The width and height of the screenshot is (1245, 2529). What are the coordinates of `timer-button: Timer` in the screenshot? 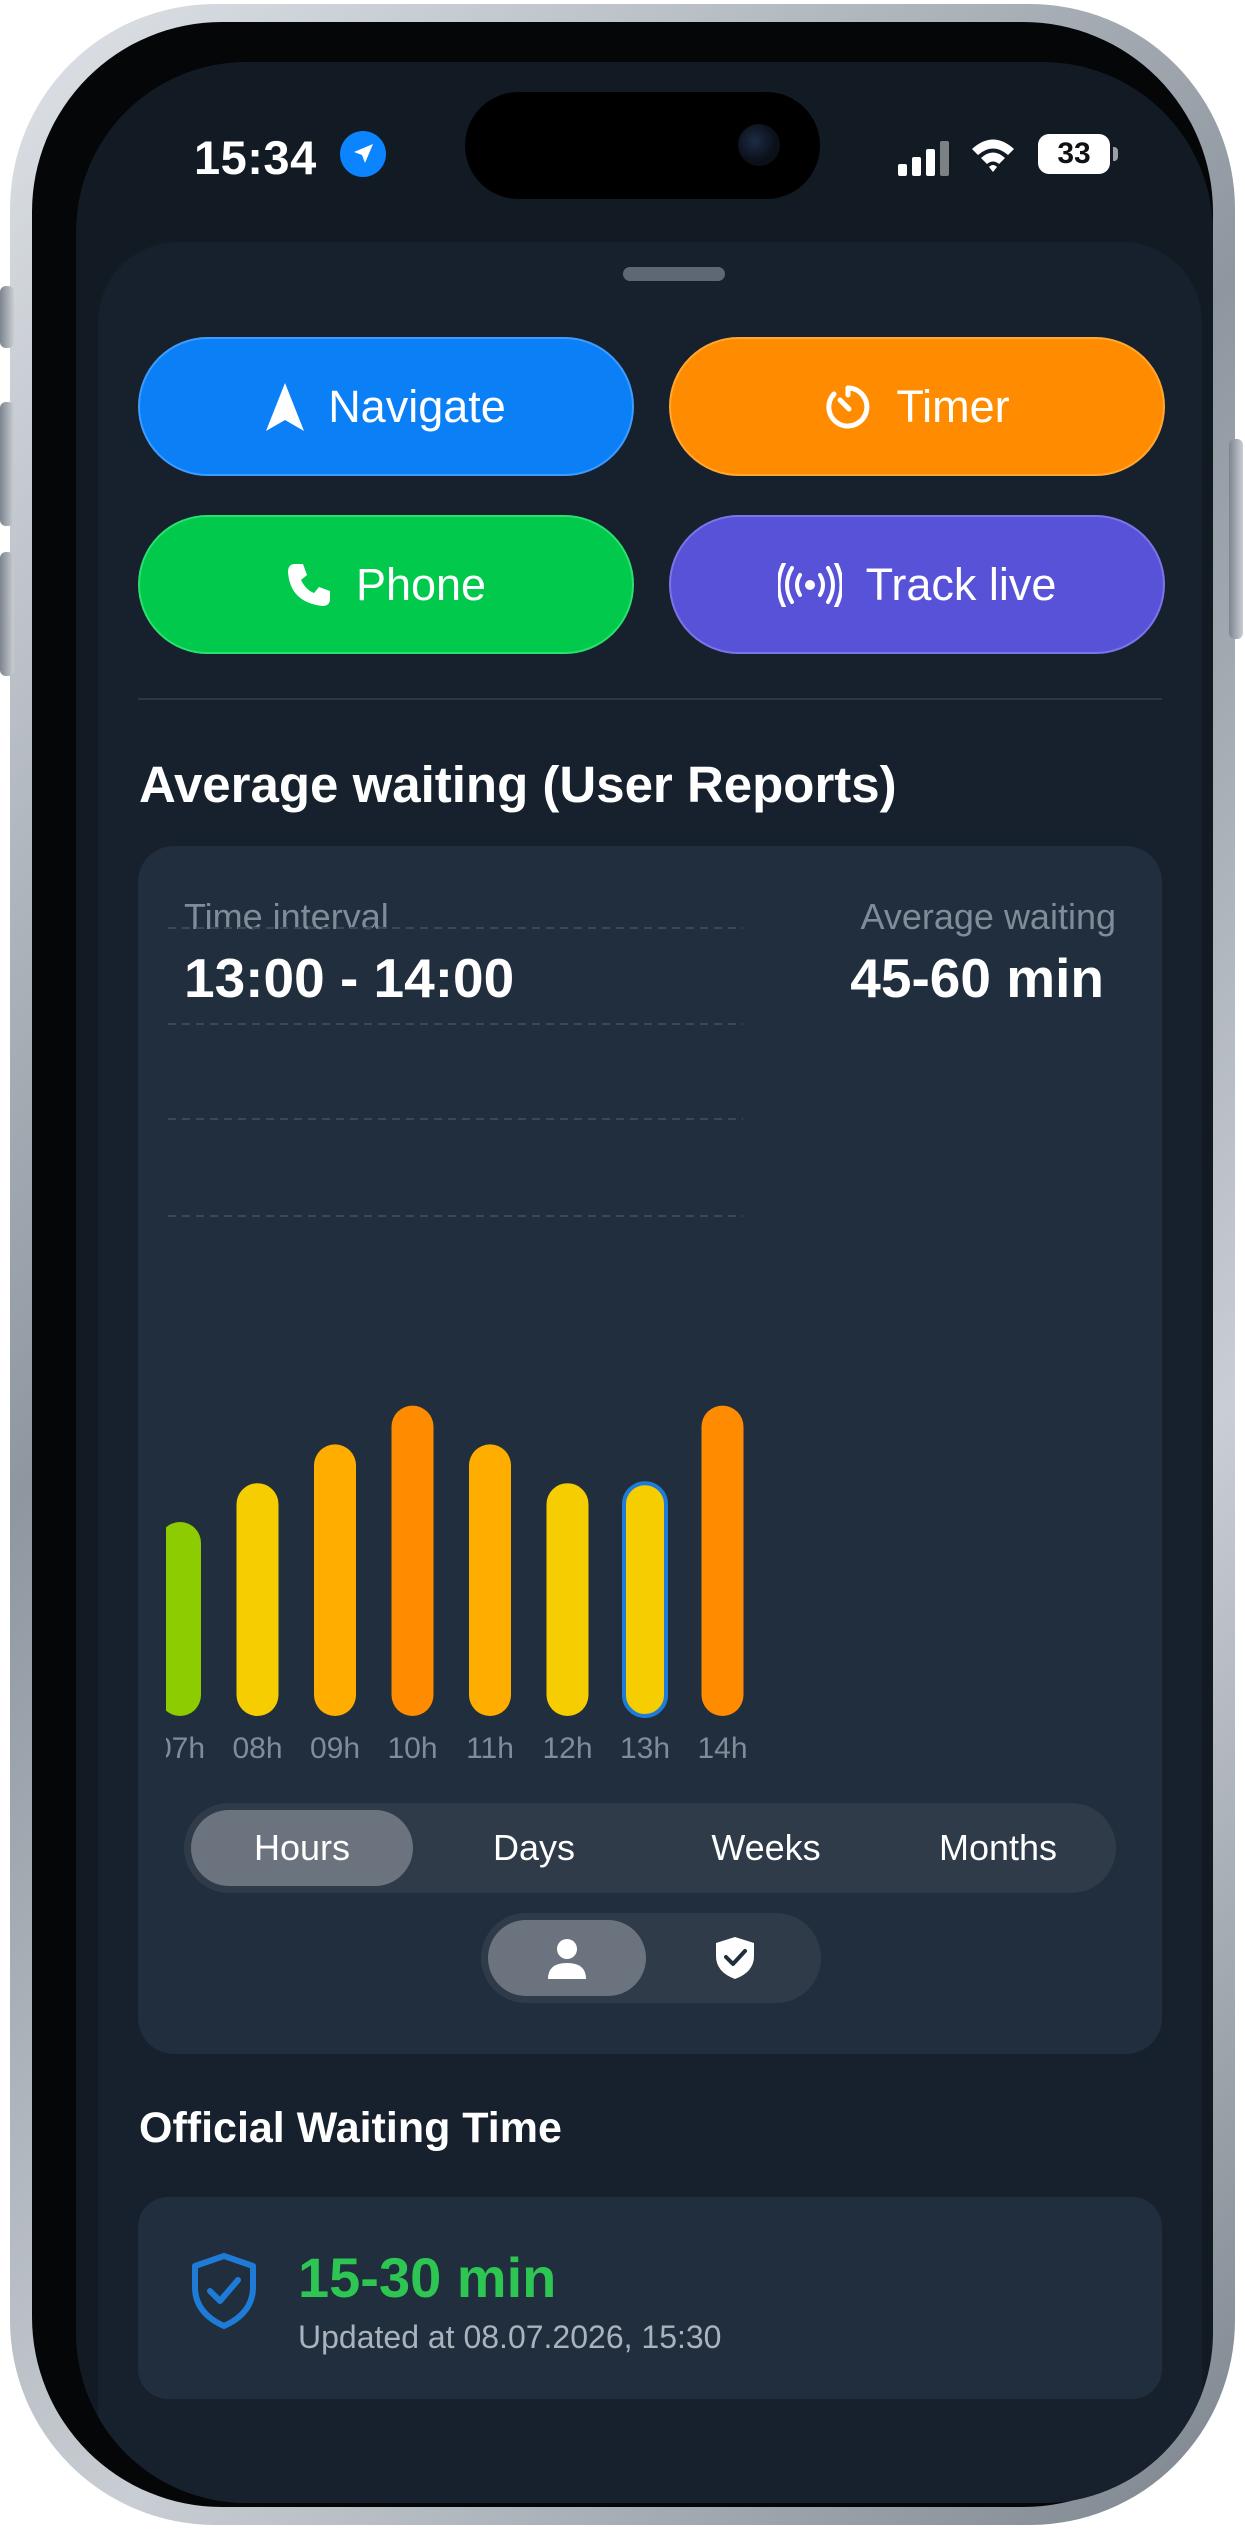 It's located at (917, 406).